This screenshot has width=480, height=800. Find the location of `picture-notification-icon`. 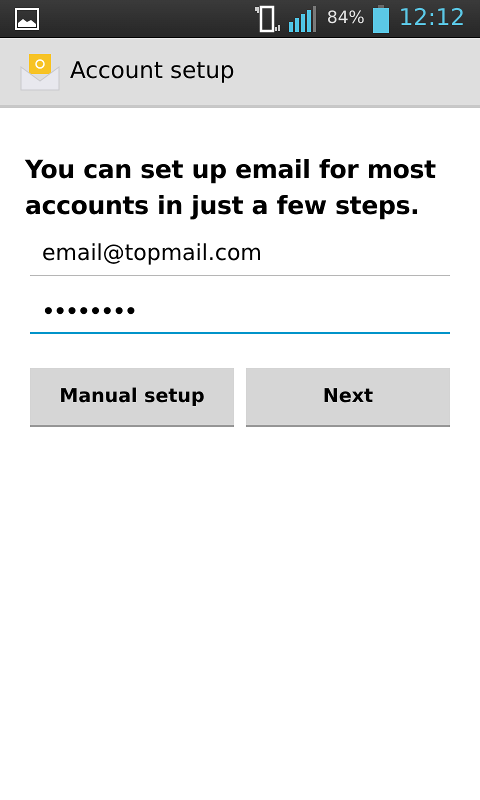

picture-notification-icon is located at coordinates (27, 19).